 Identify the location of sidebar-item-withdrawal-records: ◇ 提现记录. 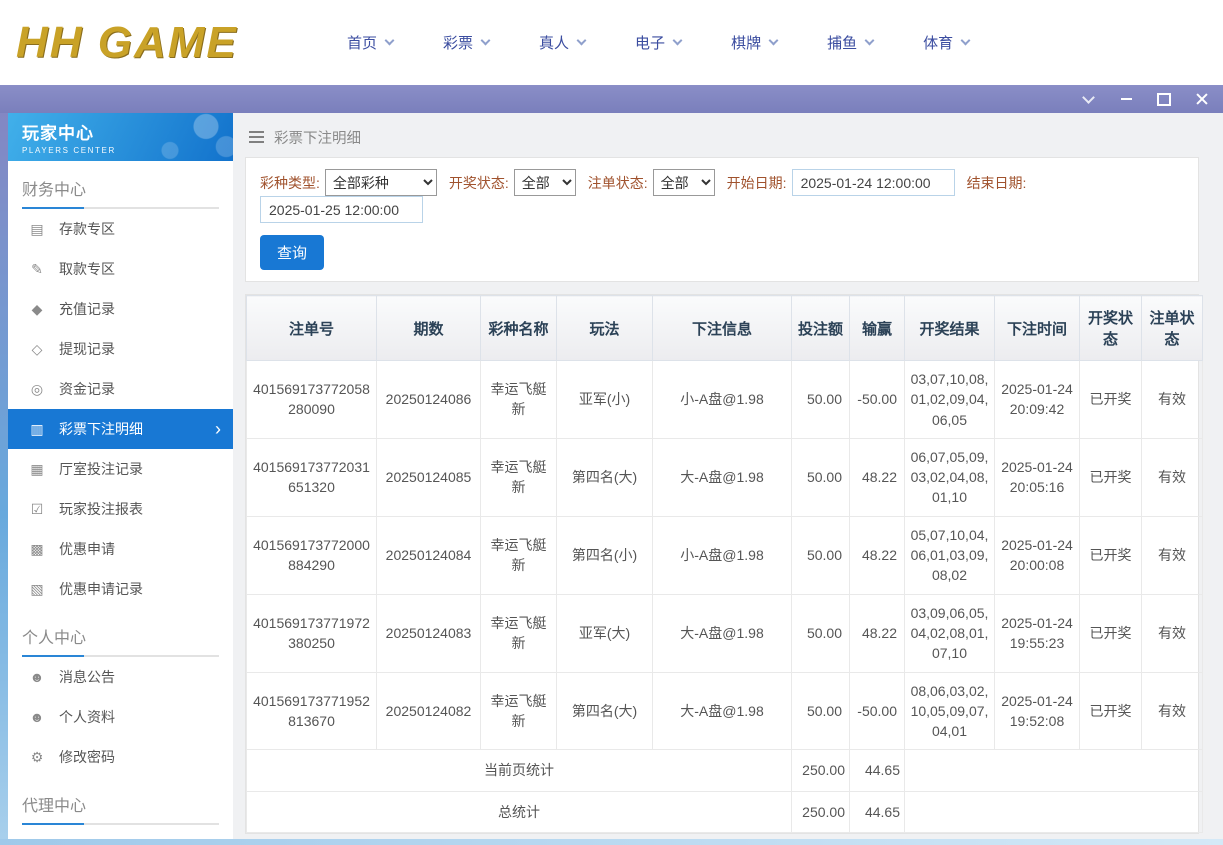
(120, 349).